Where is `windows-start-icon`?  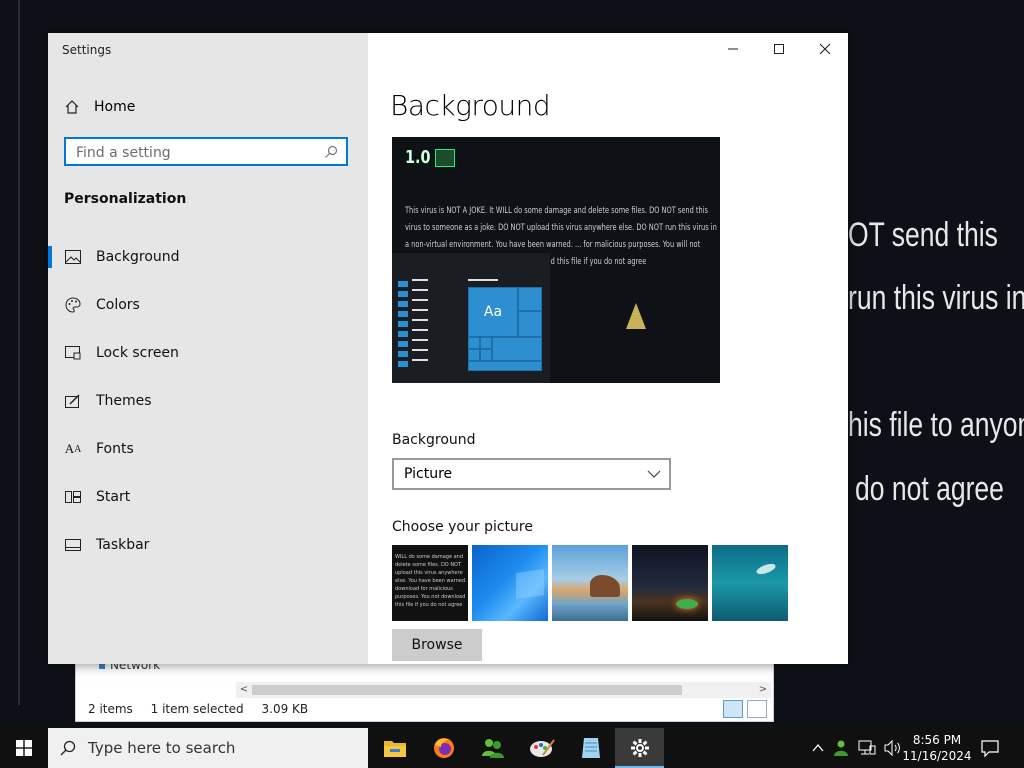 windows-start-icon is located at coordinates (24, 748).